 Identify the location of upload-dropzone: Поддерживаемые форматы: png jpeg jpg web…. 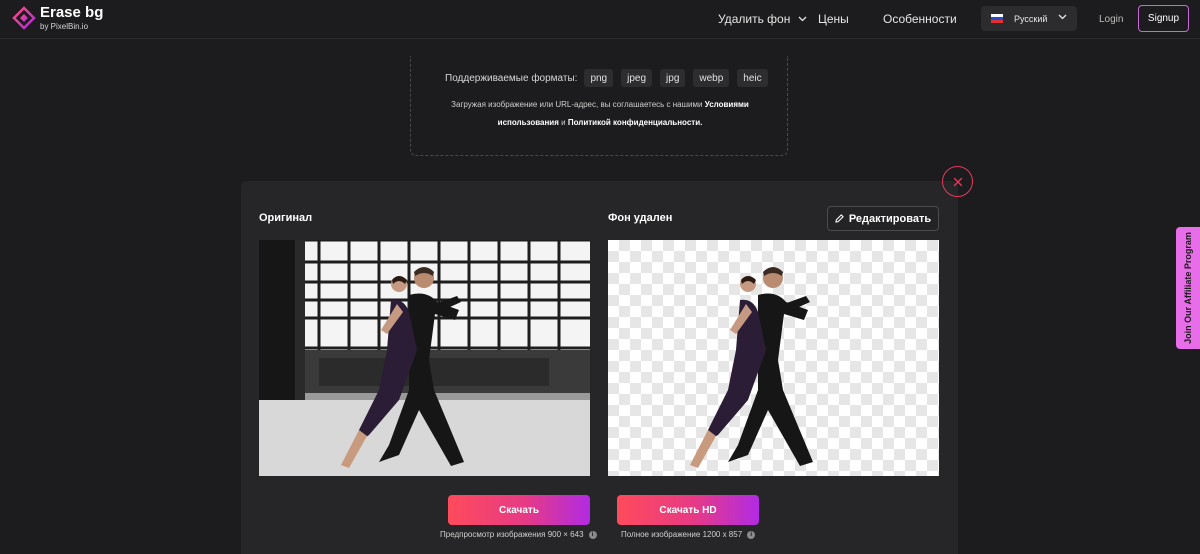
(599, 106).